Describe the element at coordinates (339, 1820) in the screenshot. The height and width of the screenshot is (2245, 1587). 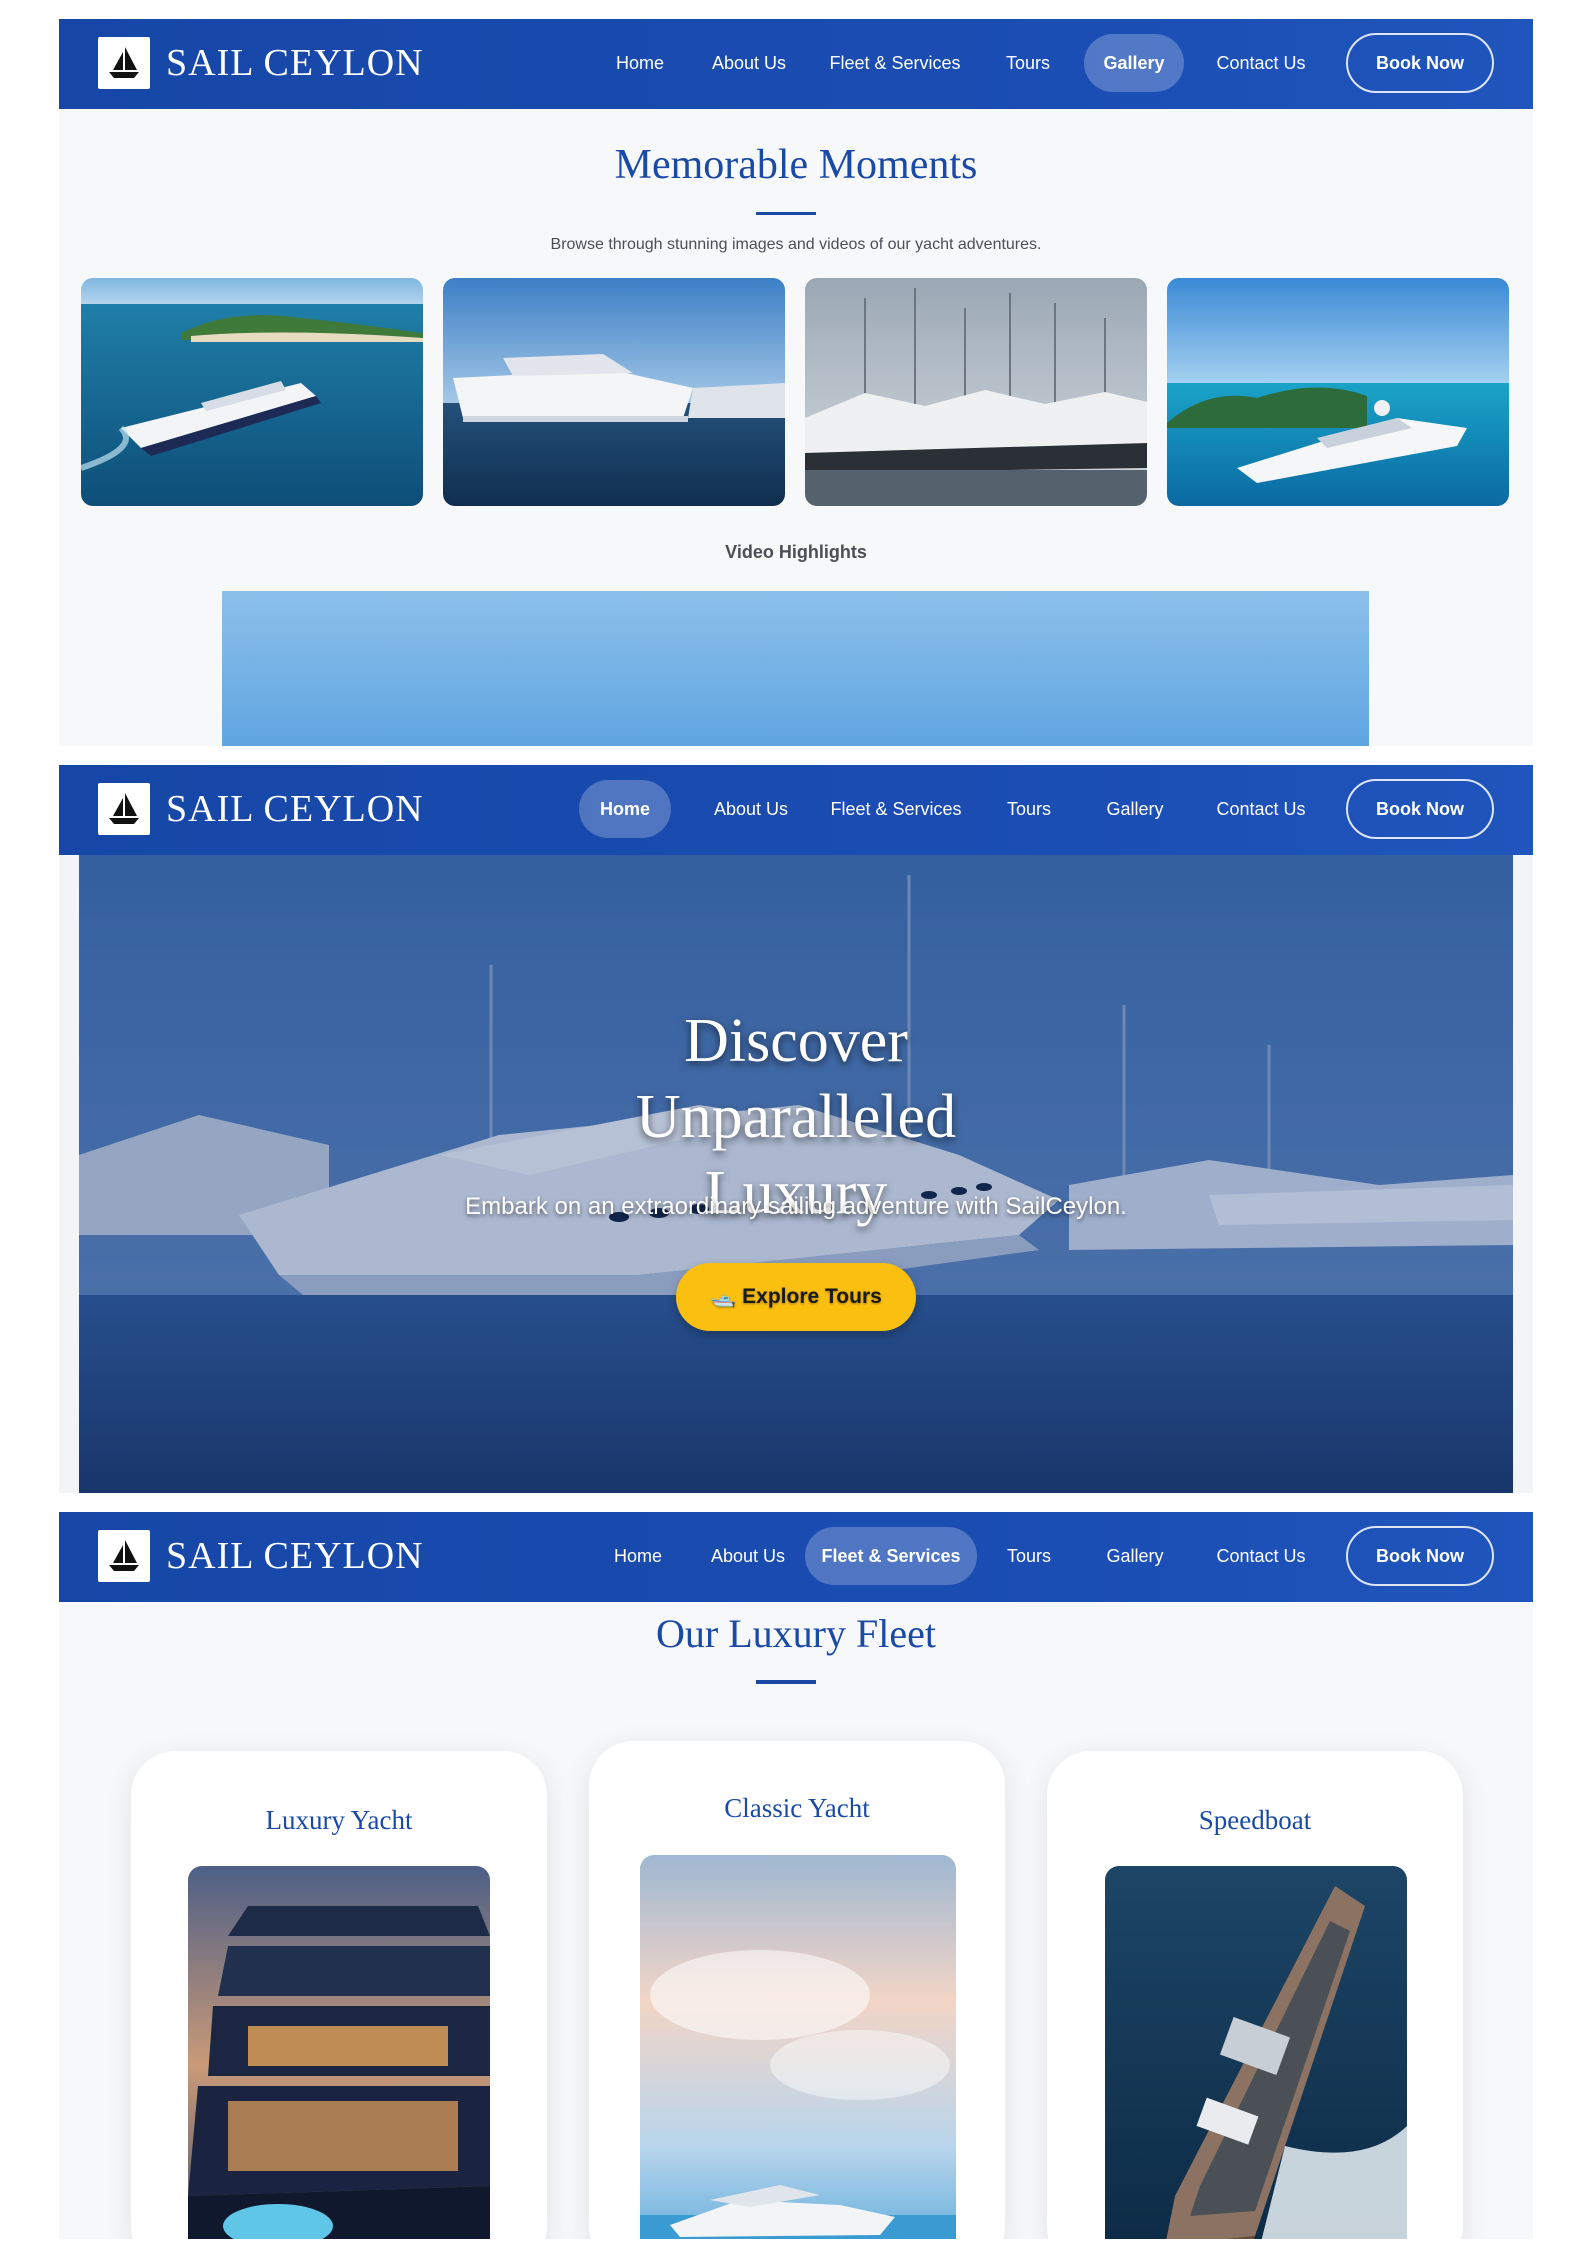
I see `fleet-card-title: Luxury Yacht` at that location.